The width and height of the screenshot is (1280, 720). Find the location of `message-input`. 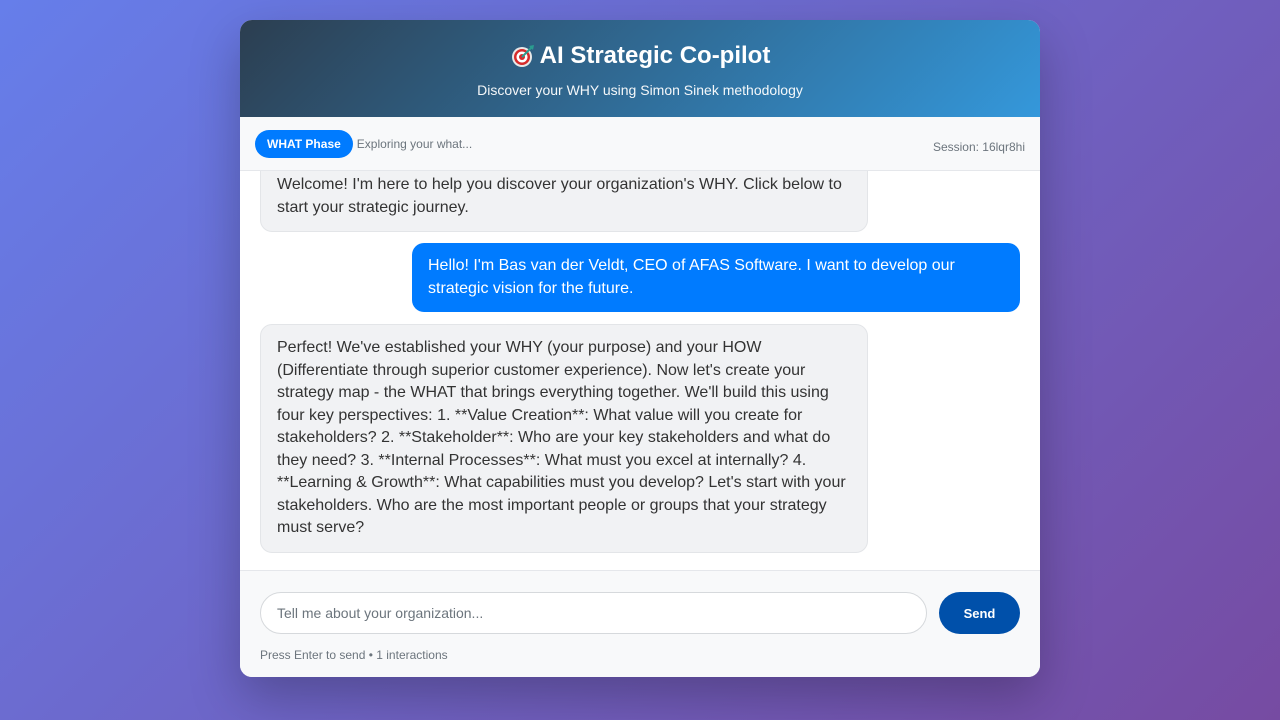

message-input is located at coordinates (593, 613).